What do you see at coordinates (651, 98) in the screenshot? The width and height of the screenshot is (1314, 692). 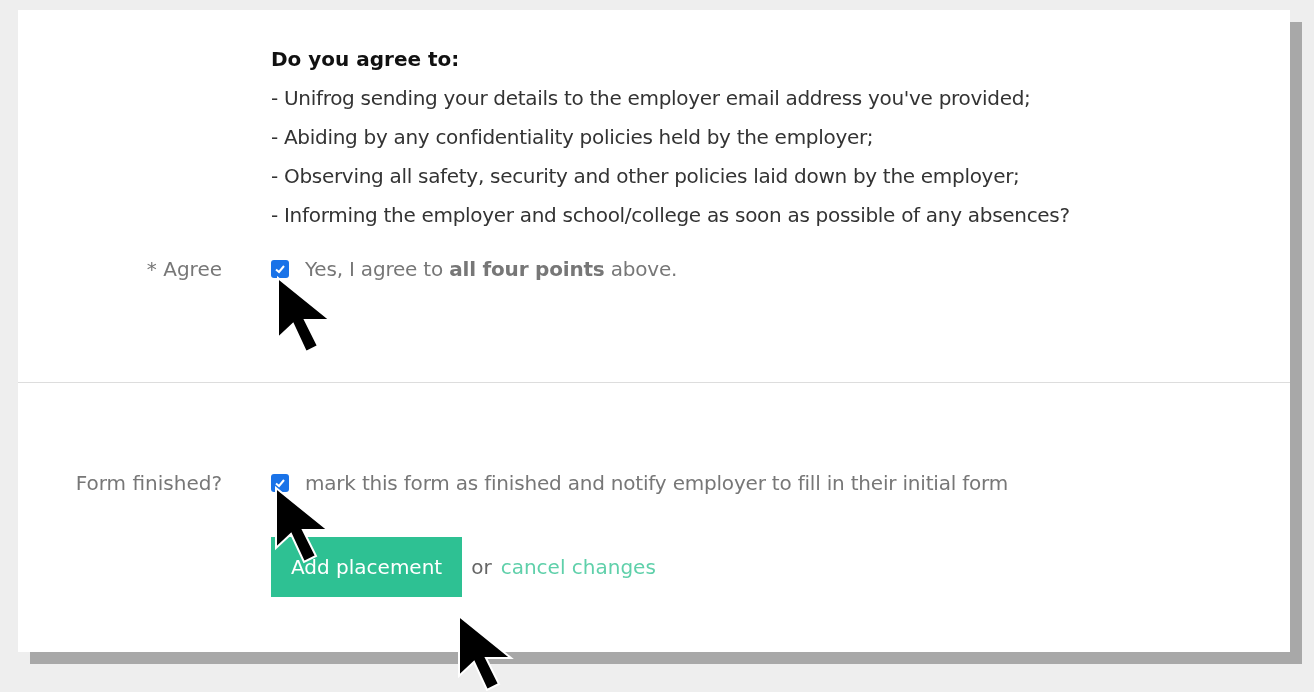 I see `agreement-point: - Unifrog sending your details to the employer email address you've provided;` at bounding box center [651, 98].